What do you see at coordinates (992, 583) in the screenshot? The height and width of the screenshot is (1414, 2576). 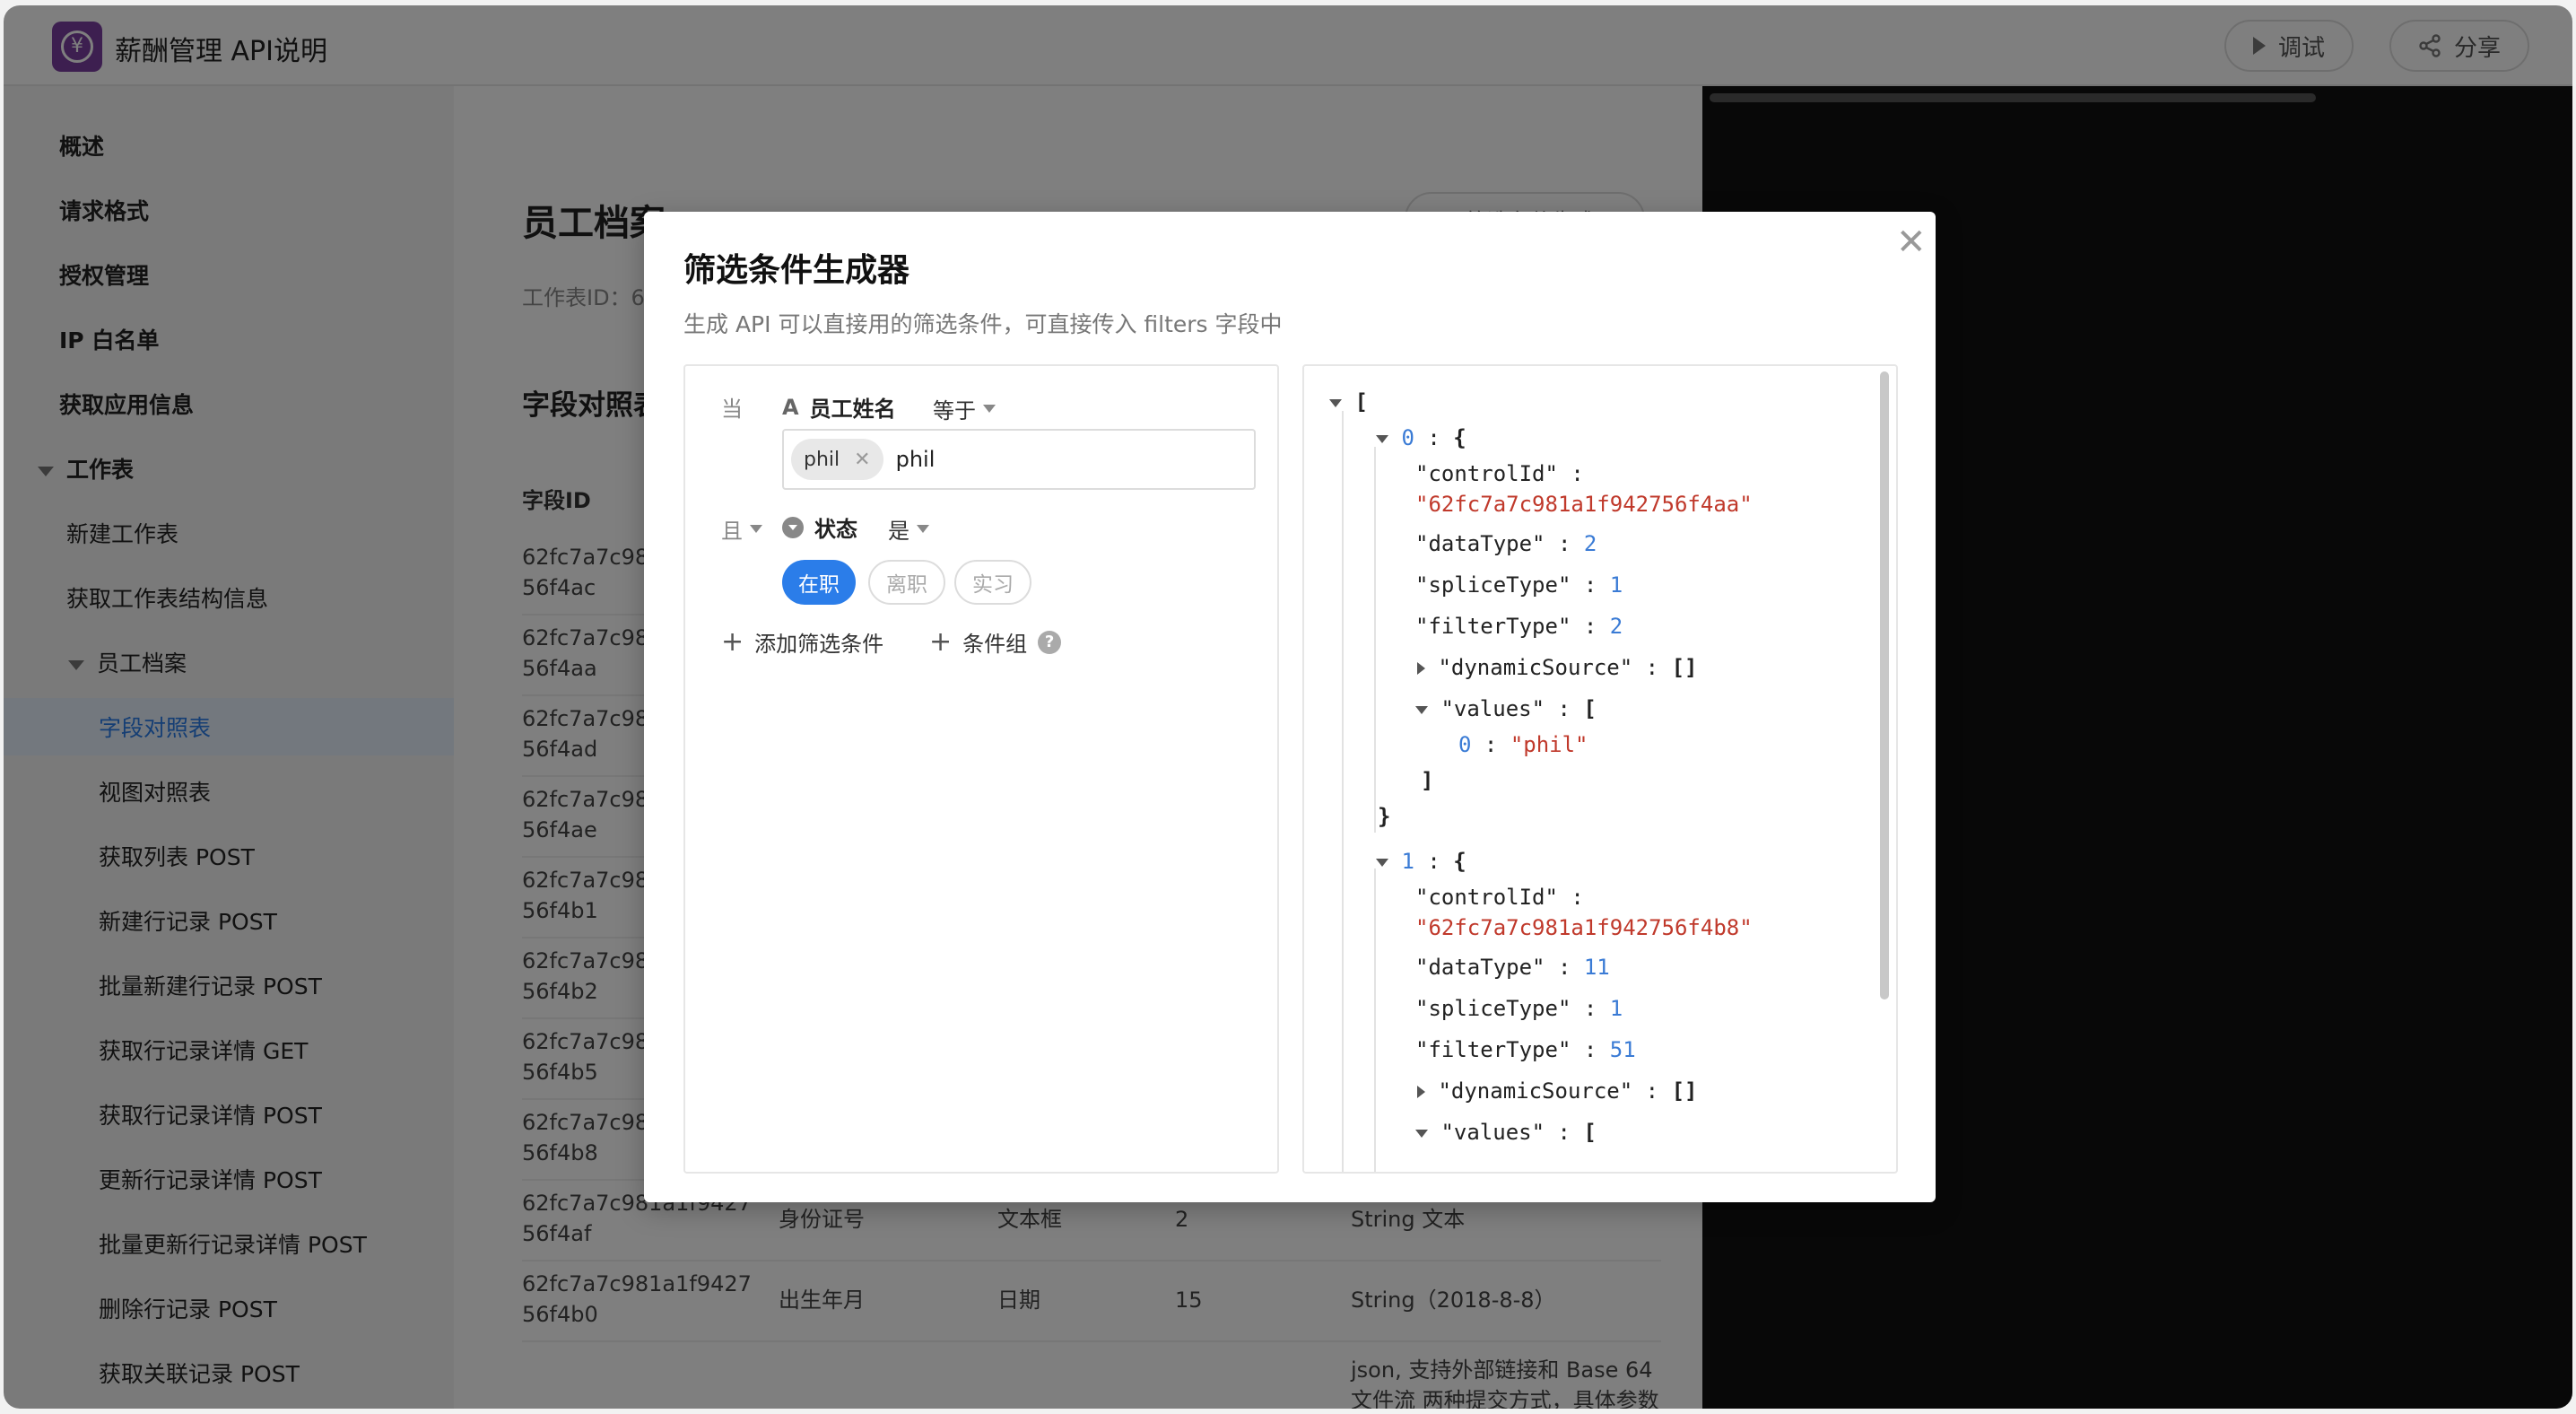 I see `status-option-intern: 实习` at bounding box center [992, 583].